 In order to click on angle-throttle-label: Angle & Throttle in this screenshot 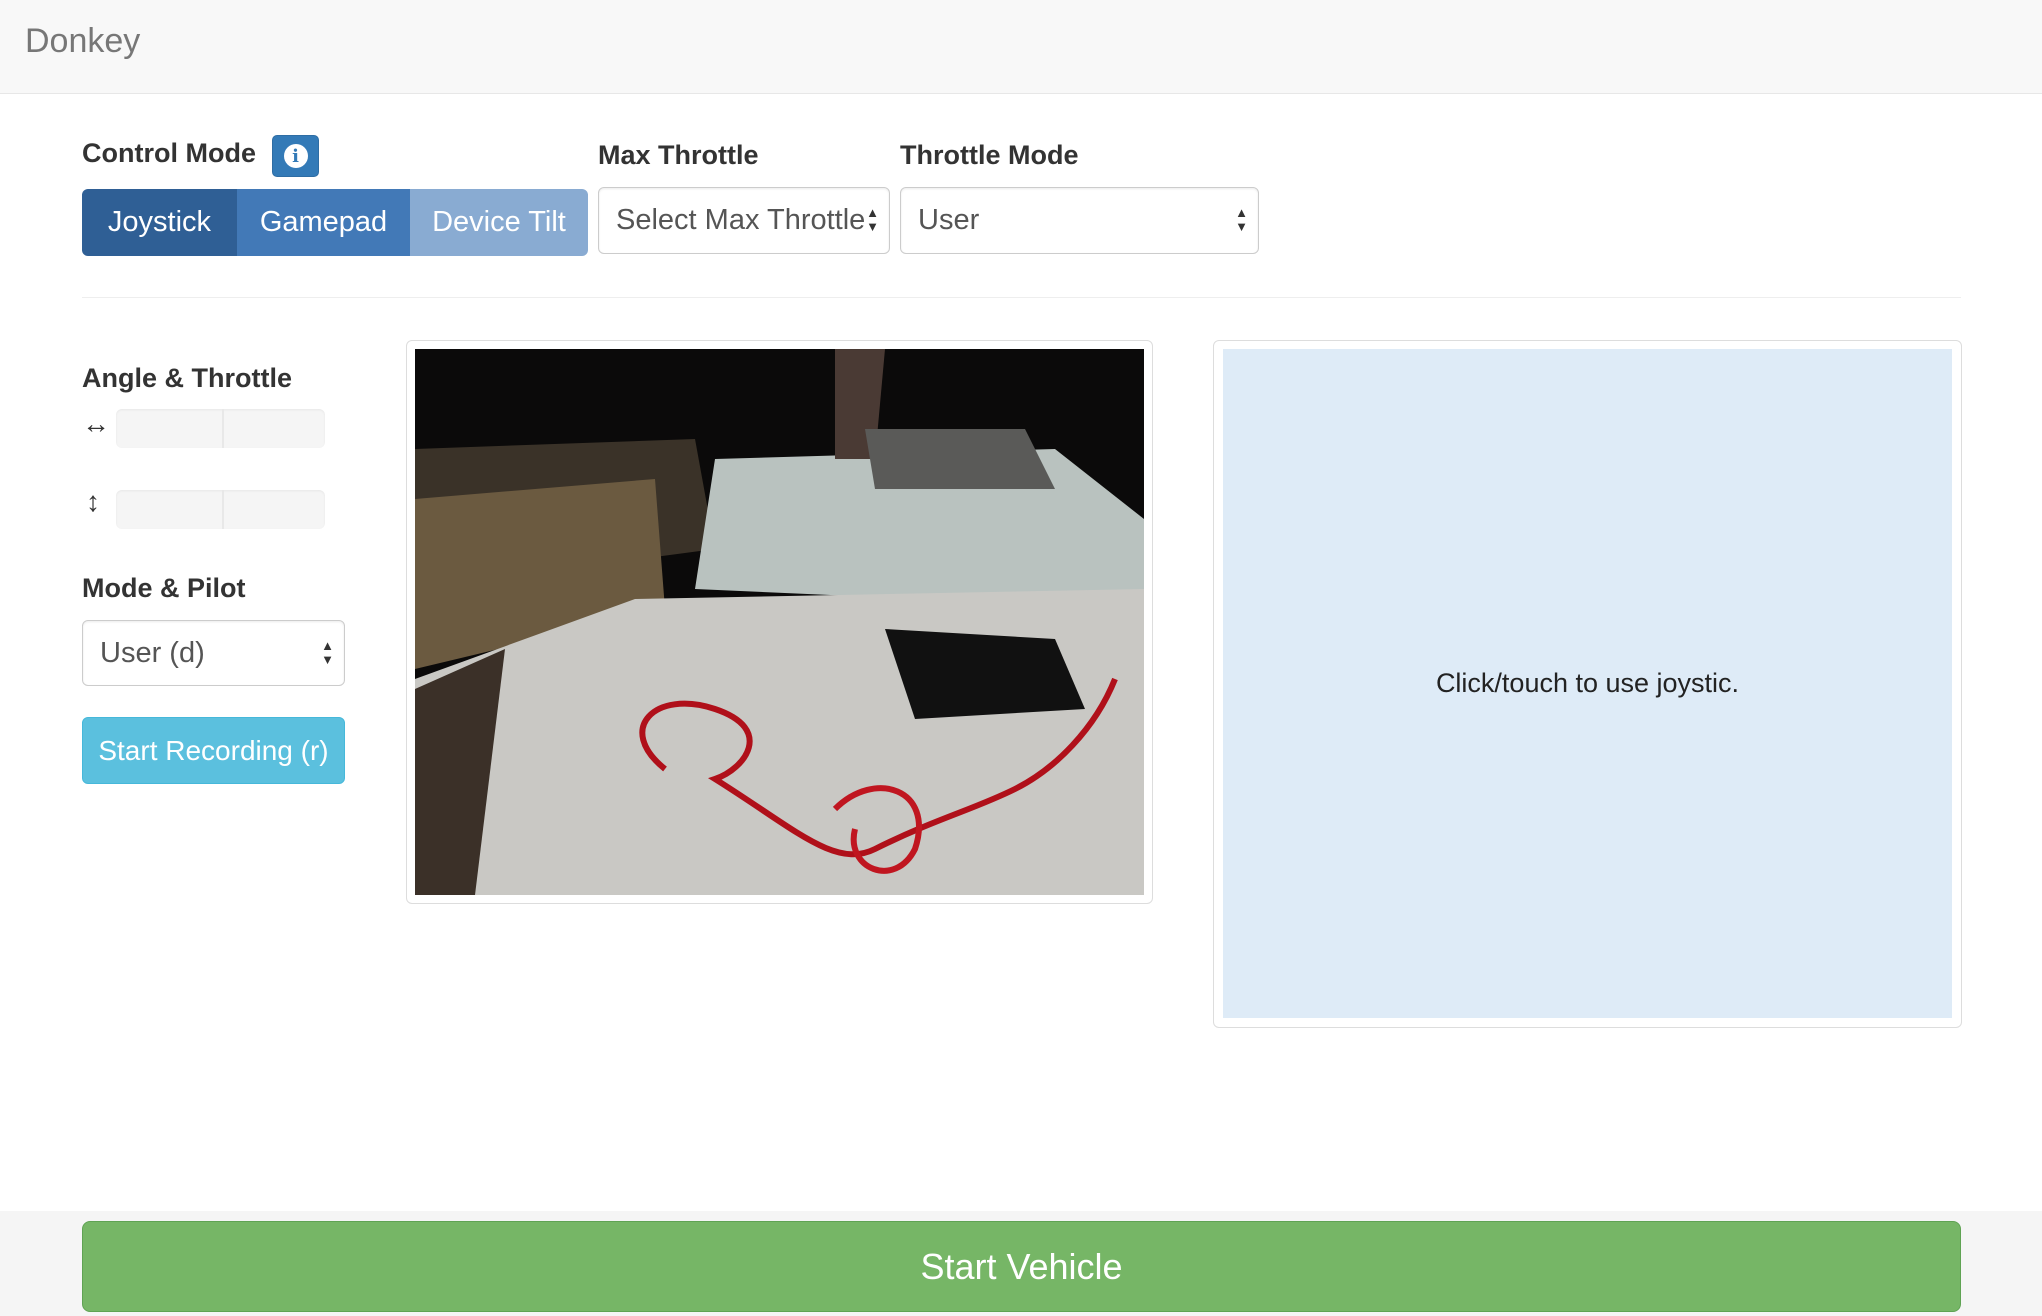, I will do `click(187, 378)`.